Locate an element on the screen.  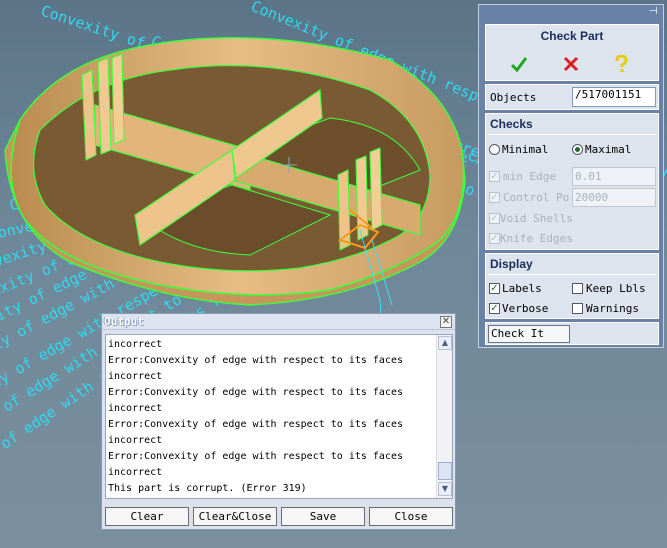
save-button: Save is located at coordinates (323, 516).